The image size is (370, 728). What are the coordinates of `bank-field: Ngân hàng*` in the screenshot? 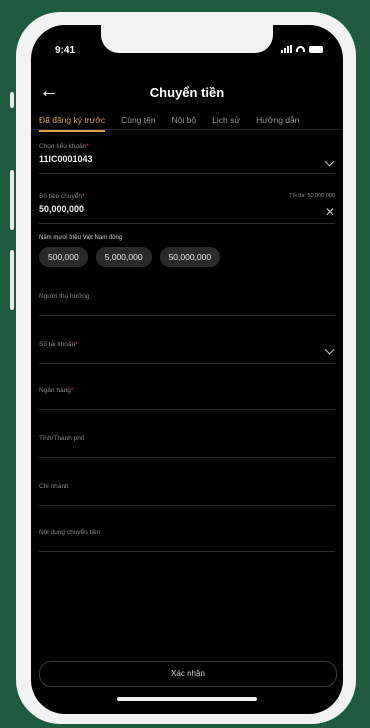 It's located at (187, 398).